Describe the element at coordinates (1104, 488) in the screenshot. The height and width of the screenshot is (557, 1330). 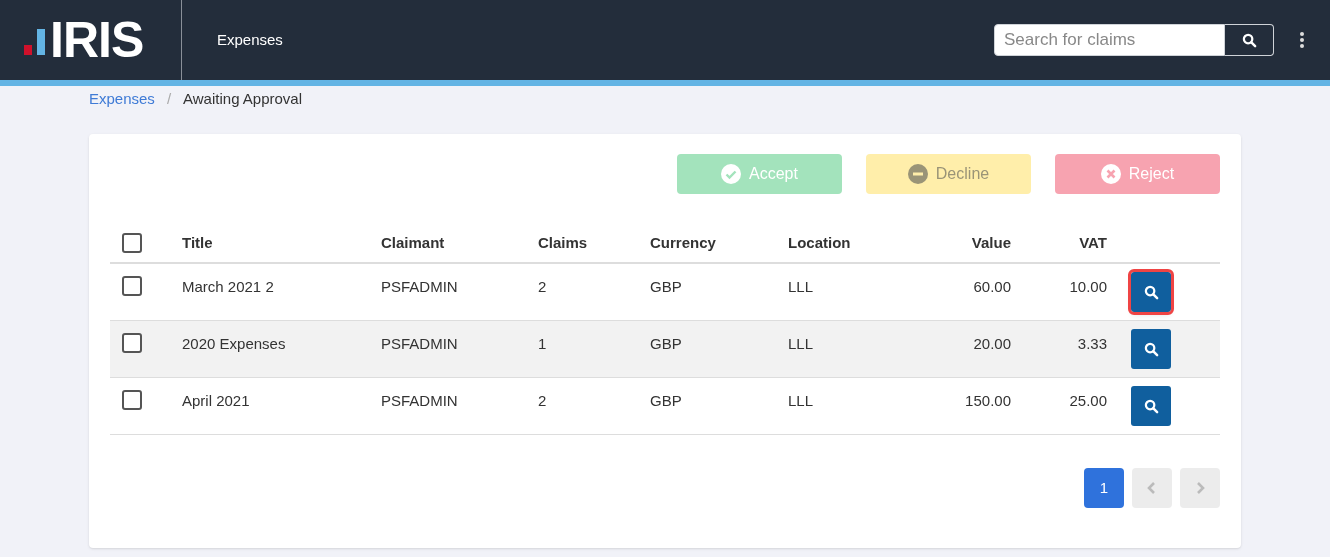
I see `page-button: 1` at that location.